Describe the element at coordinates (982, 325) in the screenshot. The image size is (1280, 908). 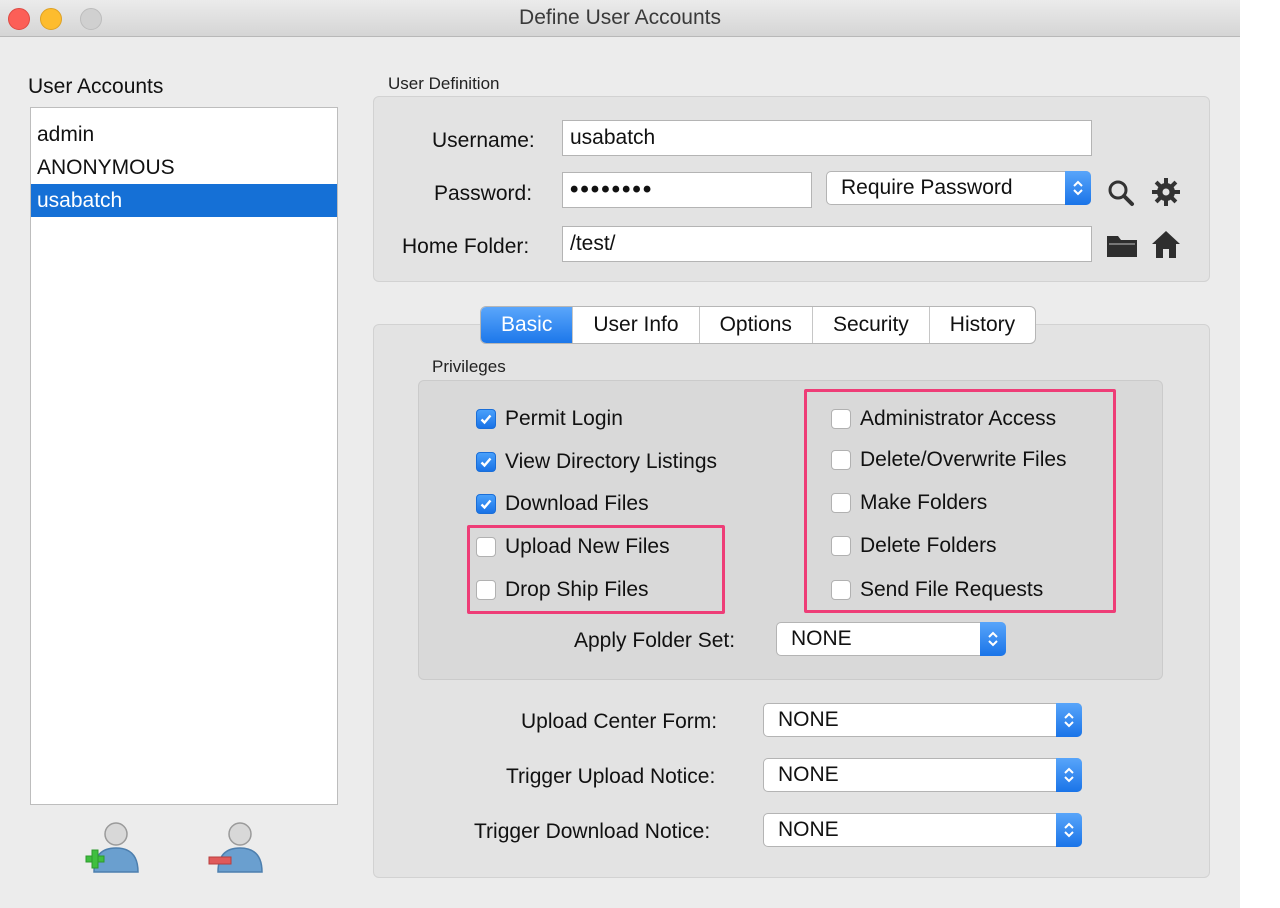
I see `tab-history: History` at that location.